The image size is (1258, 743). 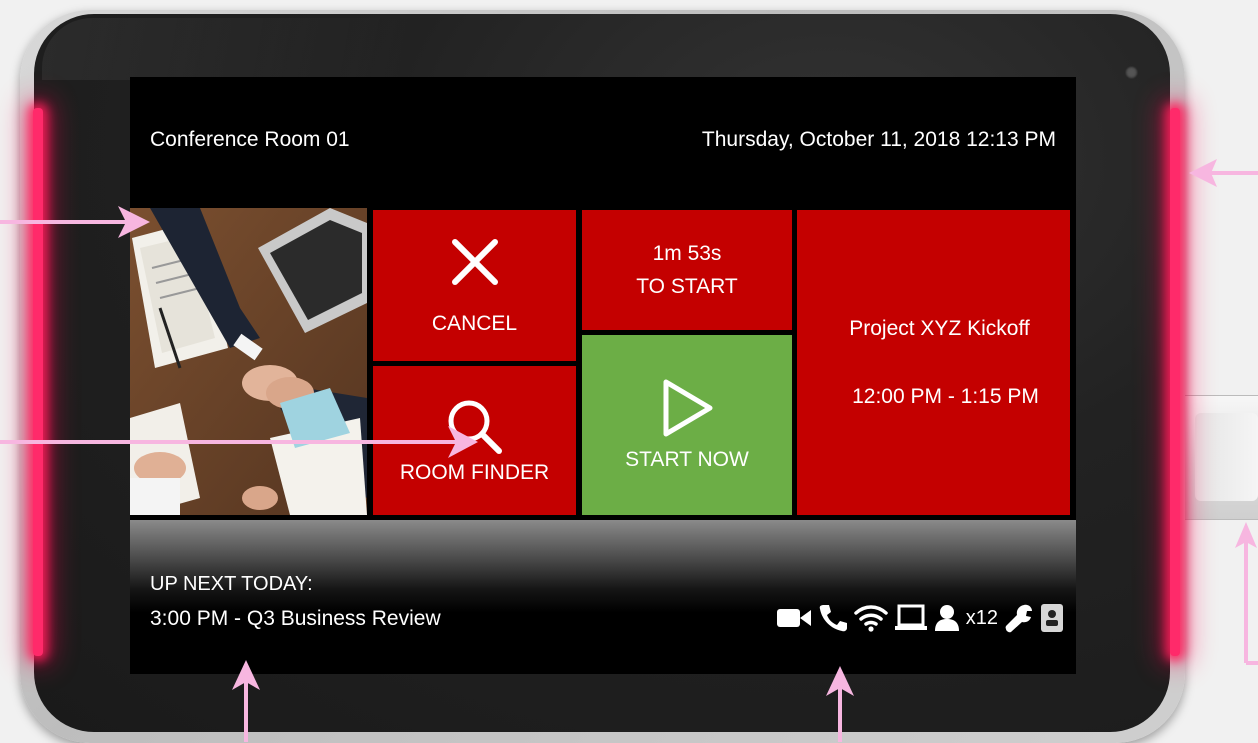 I want to click on room-name: Conference Room 01, so click(x=250, y=139).